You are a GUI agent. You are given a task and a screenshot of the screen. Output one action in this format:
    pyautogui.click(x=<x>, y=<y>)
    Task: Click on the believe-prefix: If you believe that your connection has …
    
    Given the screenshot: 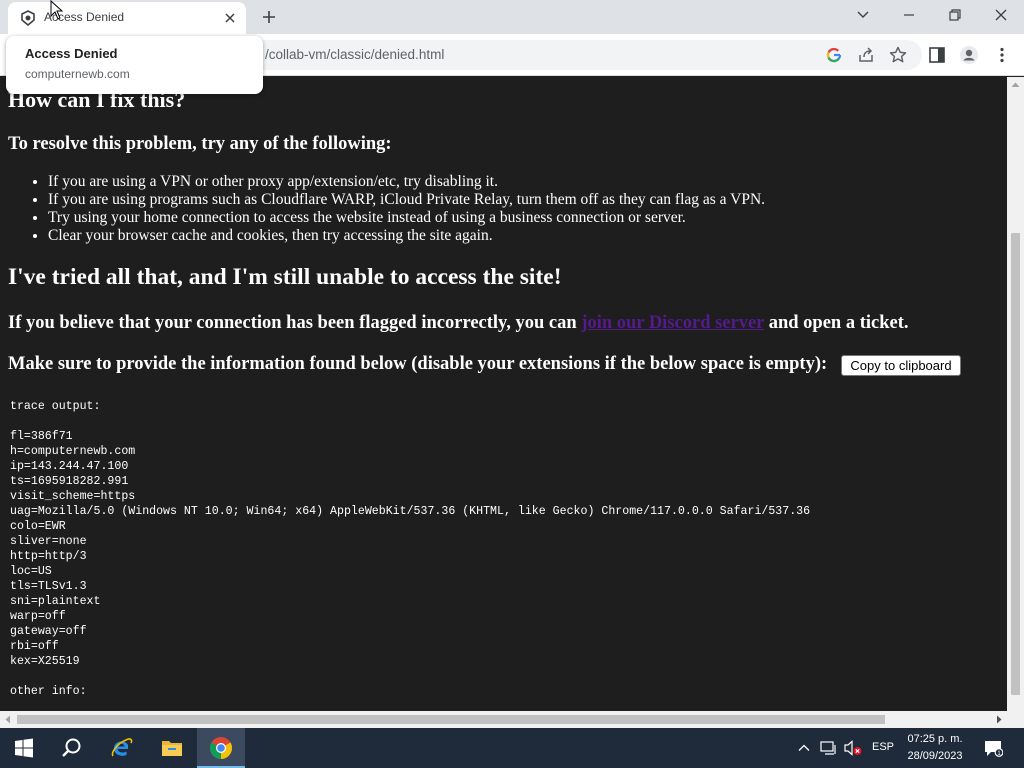 What is the action you would take?
    pyautogui.click(x=295, y=323)
    